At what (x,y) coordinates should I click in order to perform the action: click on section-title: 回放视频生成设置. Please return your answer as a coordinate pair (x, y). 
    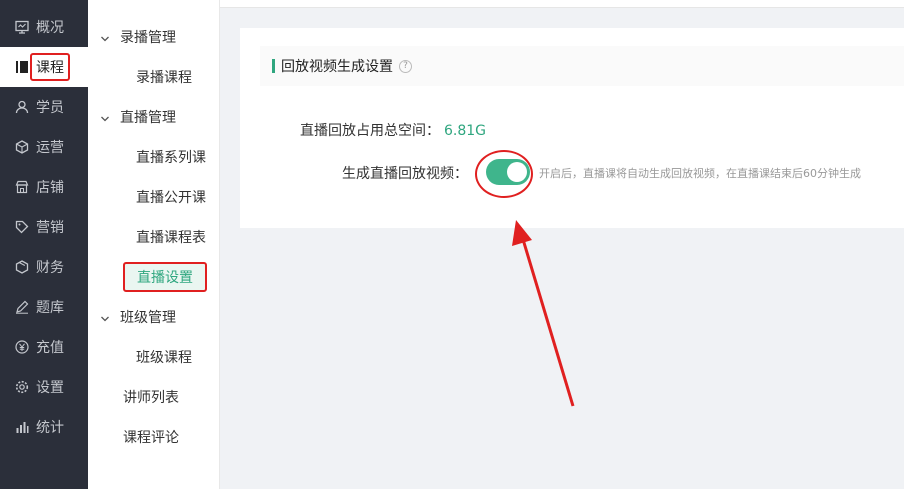
    Looking at the image, I should click on (337, 67).